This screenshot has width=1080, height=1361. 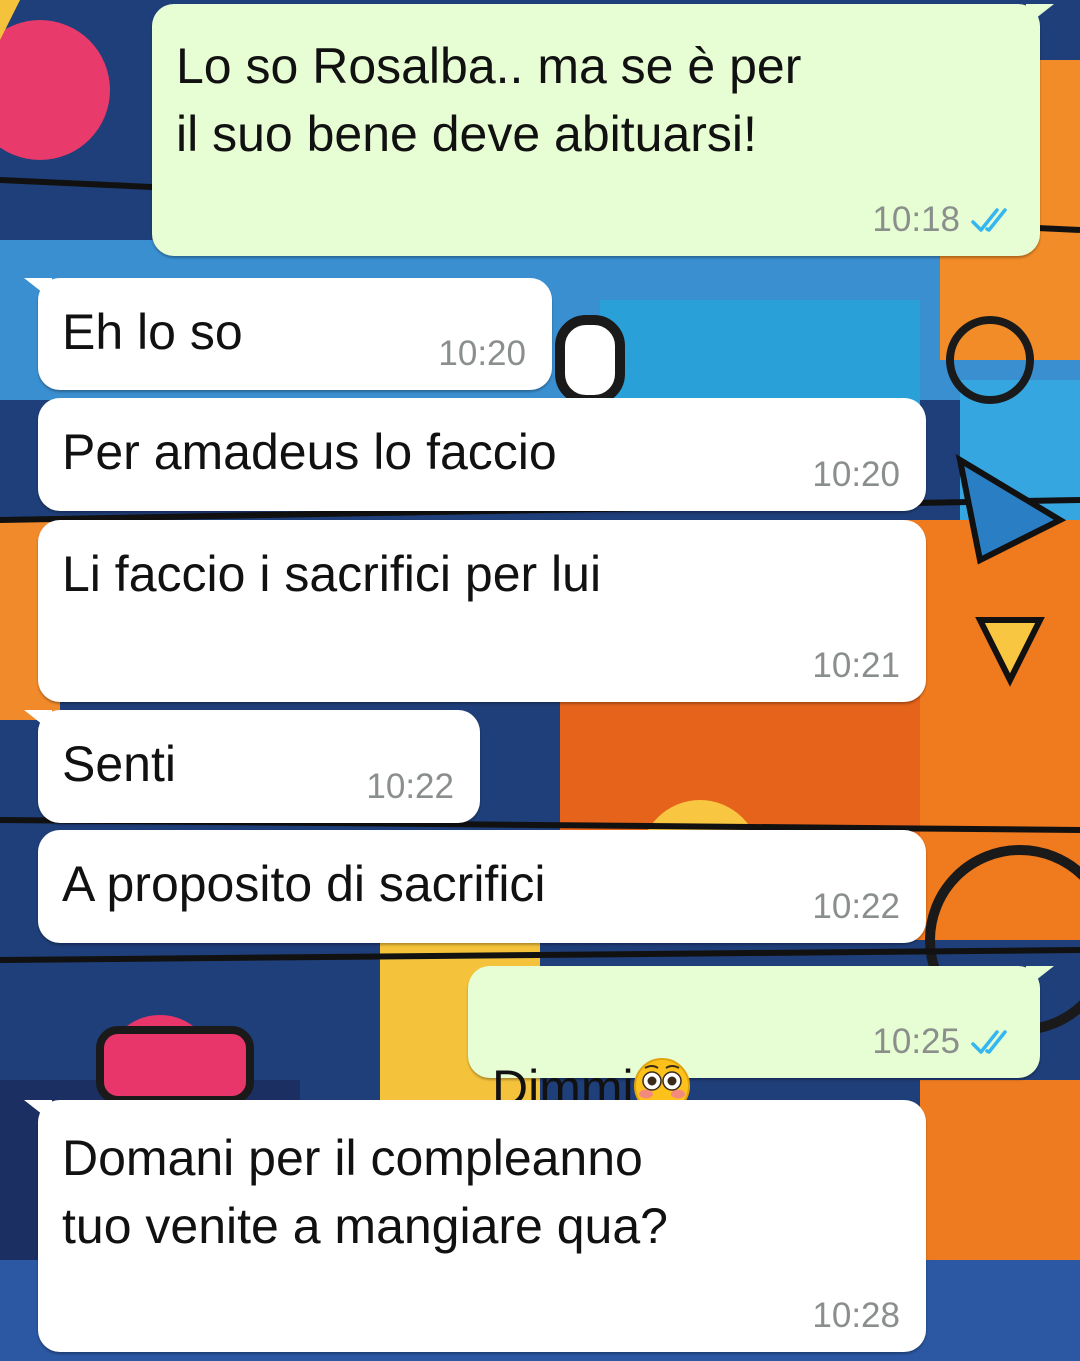 I want to click on message-meta: 10:28, so click(x=856, y=1316).